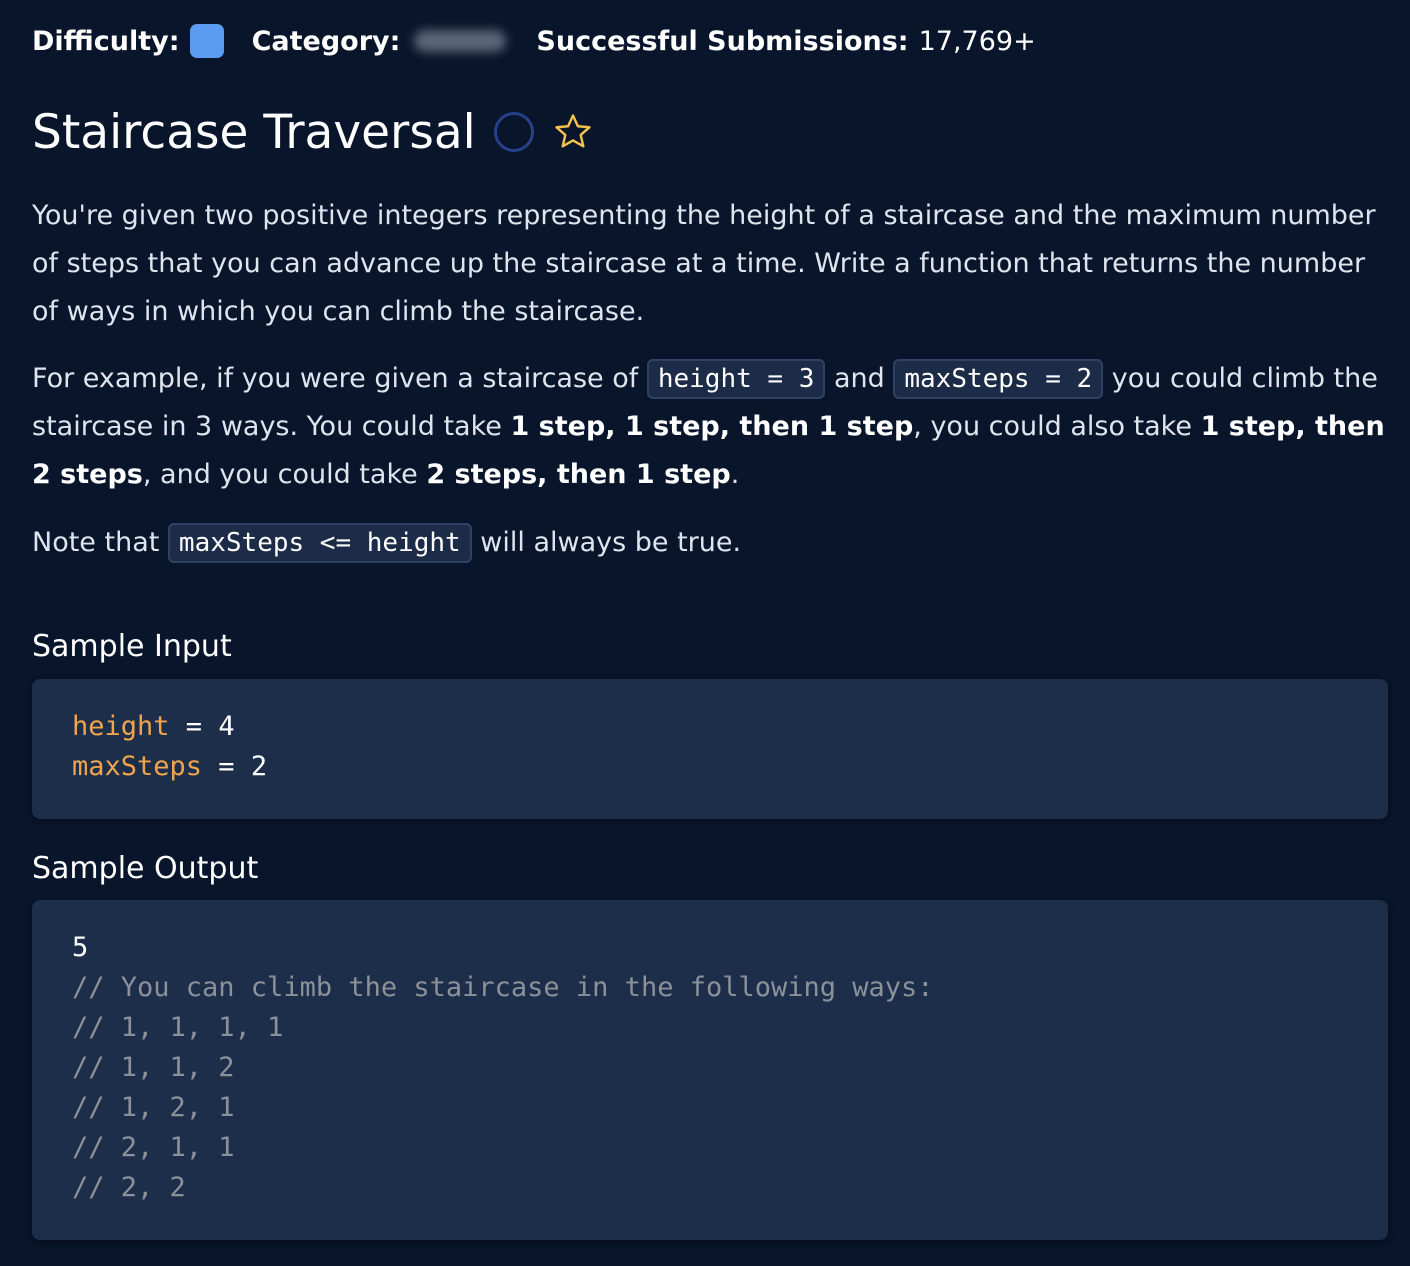  Describe the element at coordinates (121, 726) in the screenshot. I see `variable-name: height` at that location.